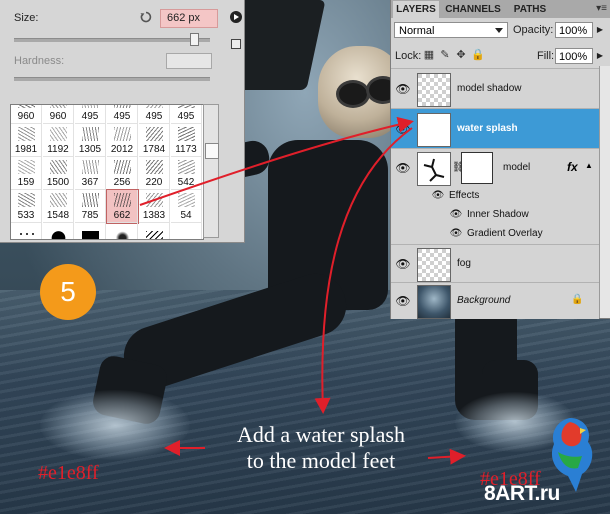 Image resolution: width=610 pixels, height=514 pixels. Describe the element at coordinates (363, 270) in the screenshot. I see `arrow-layer-to-caption` at that location.